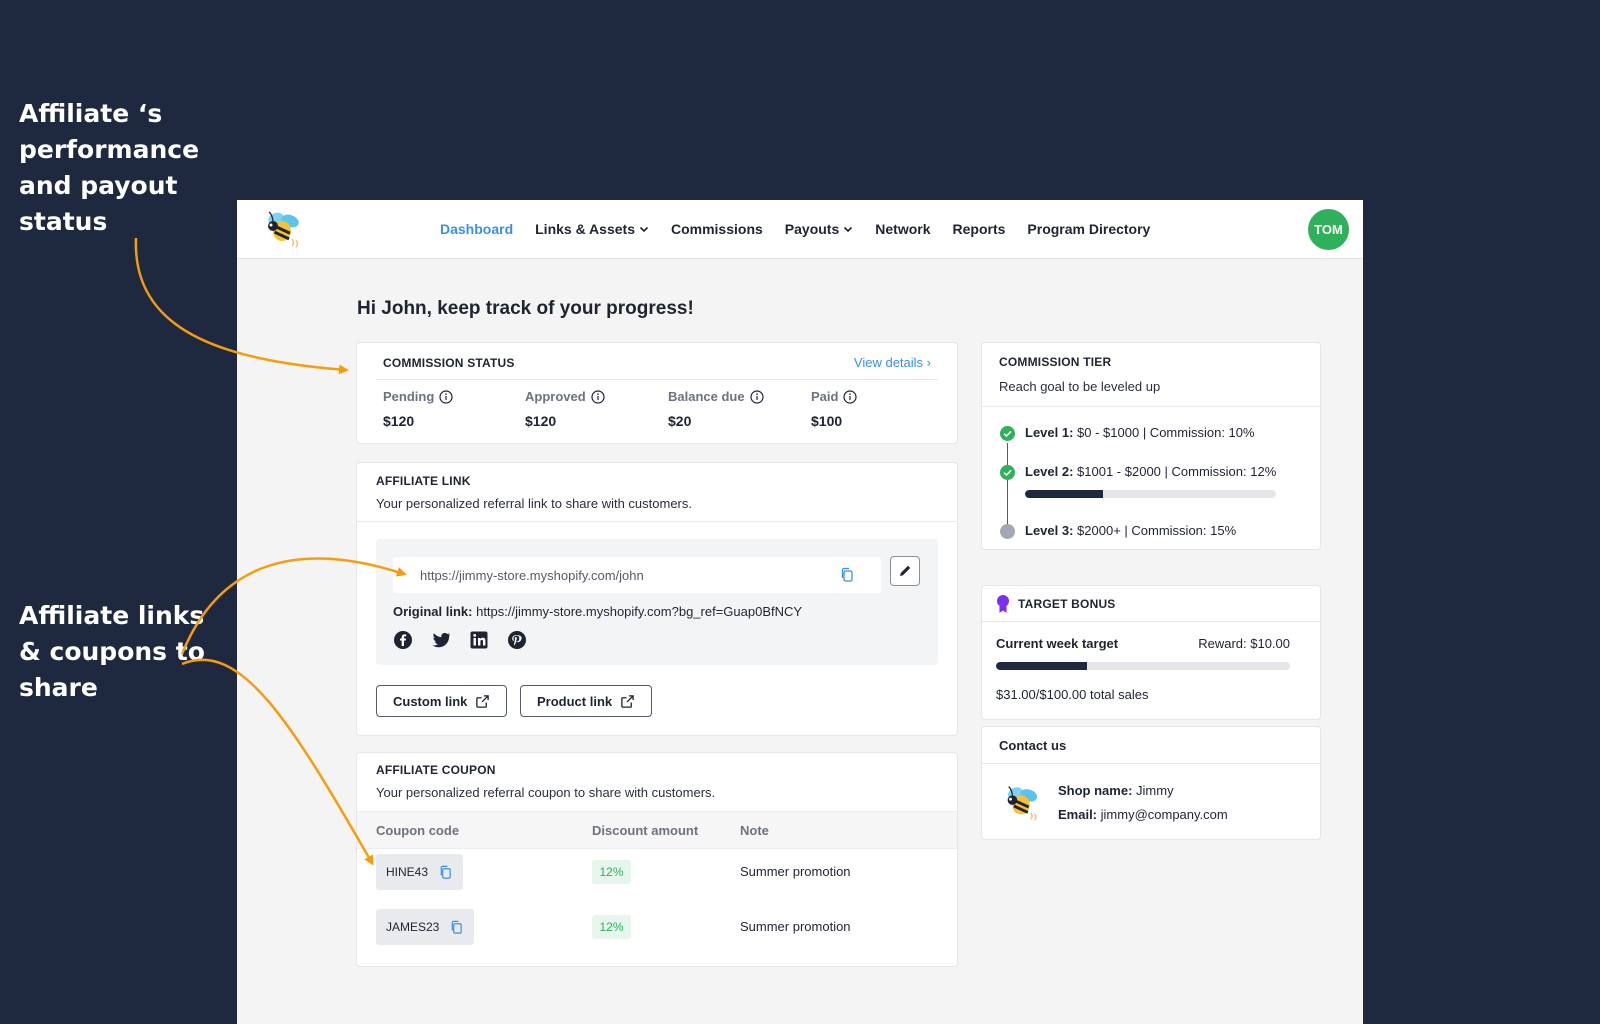 The width and height of the screenshot is (1600, 1024). I want to click on nav-item-label: Links & Assets, so click(585, 229).